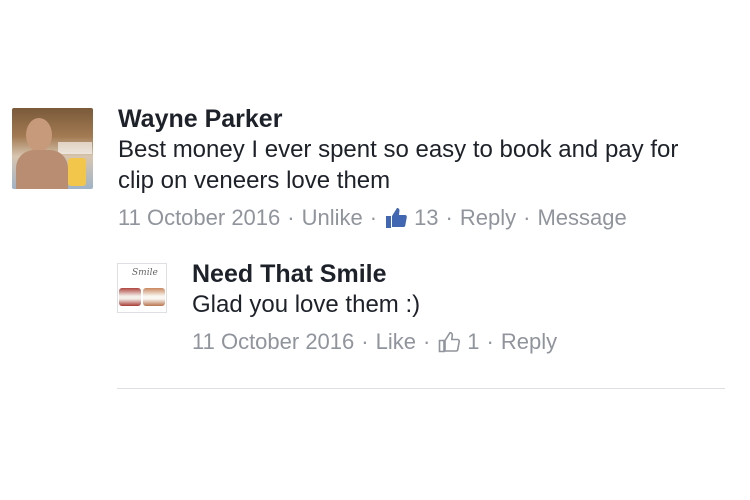  I want to click on thumbs-up-icon, so click(396, 218).